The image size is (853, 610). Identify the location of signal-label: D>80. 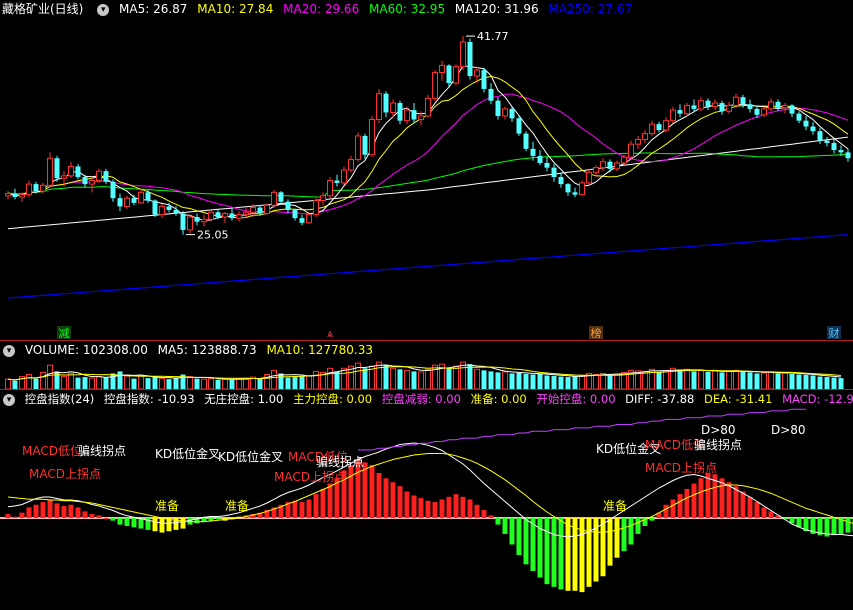
(718, 430).